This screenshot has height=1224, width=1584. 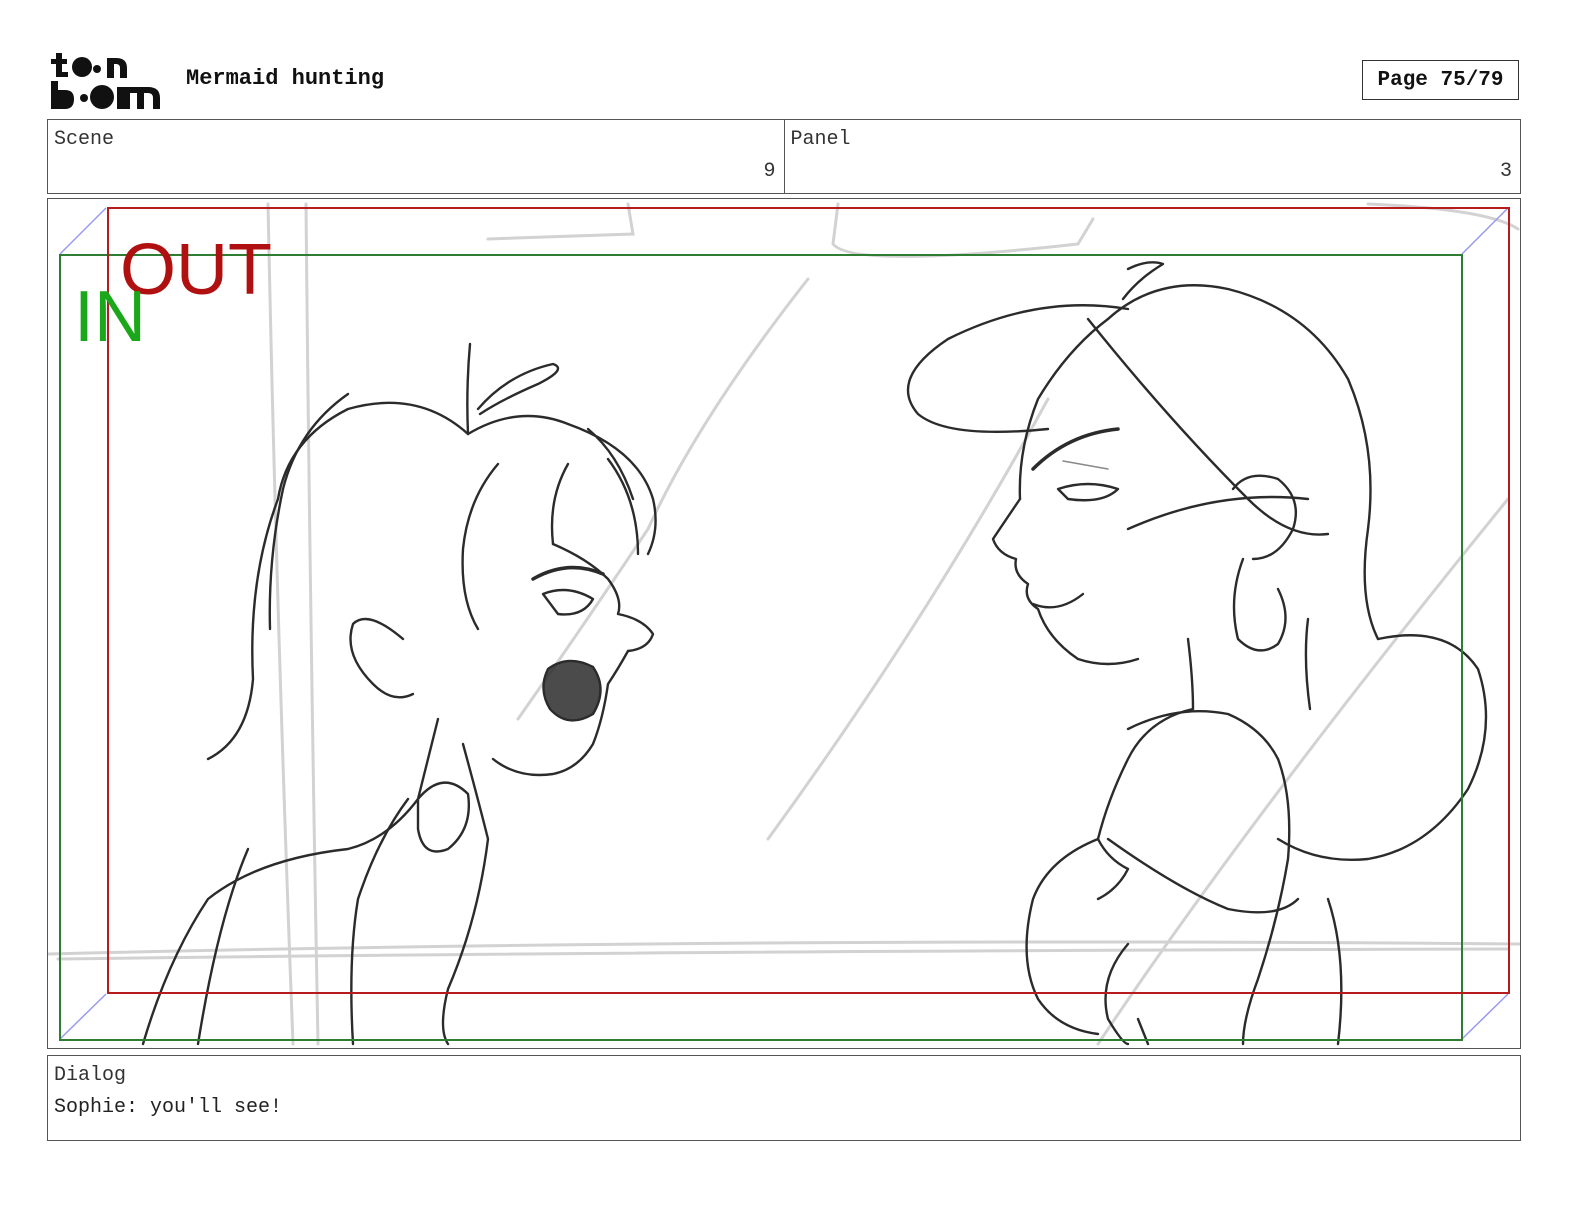 I want to click on panel-number: 3, so click(x=1505, y=171).